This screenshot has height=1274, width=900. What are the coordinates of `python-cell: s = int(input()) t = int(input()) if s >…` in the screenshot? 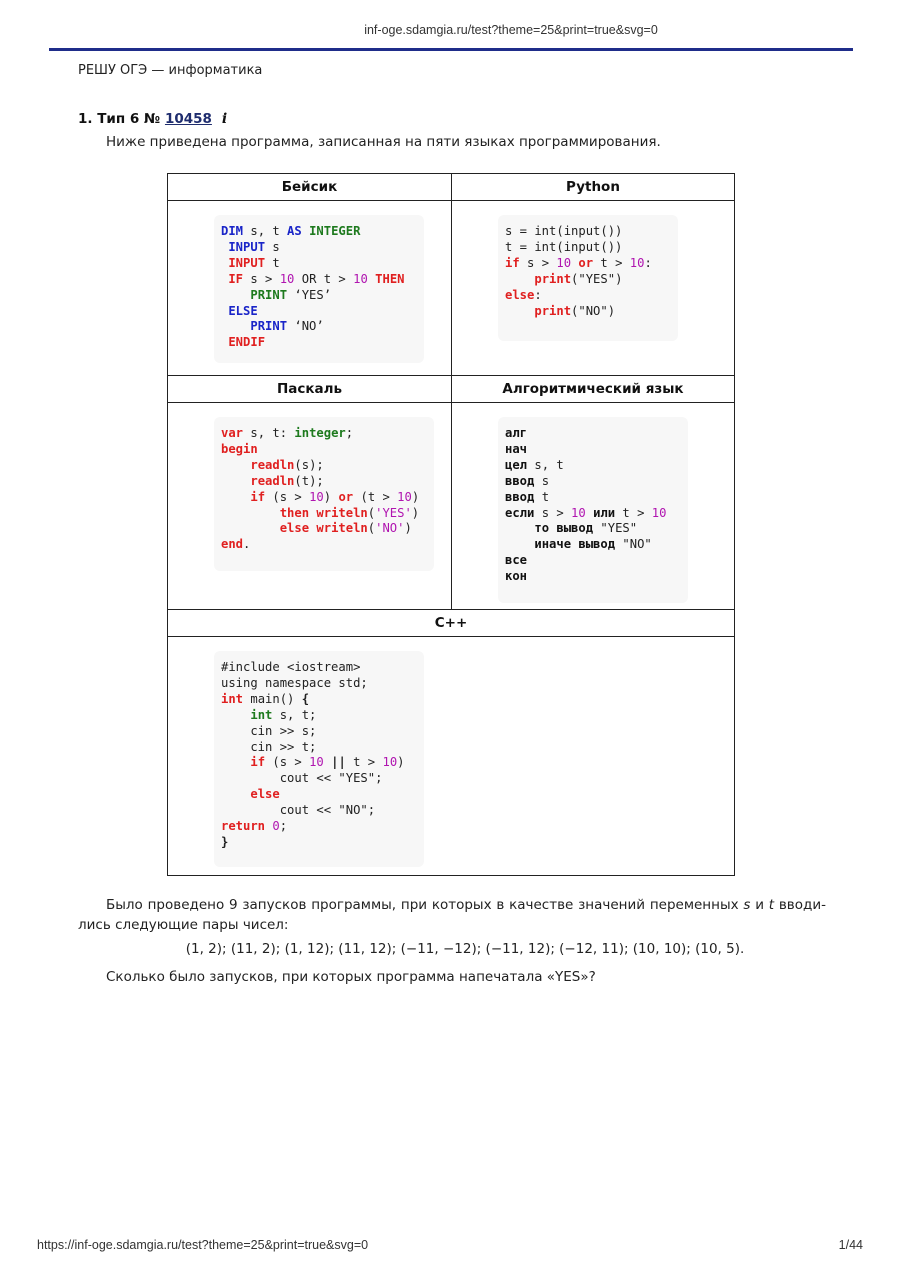 It's located at (593, 288).